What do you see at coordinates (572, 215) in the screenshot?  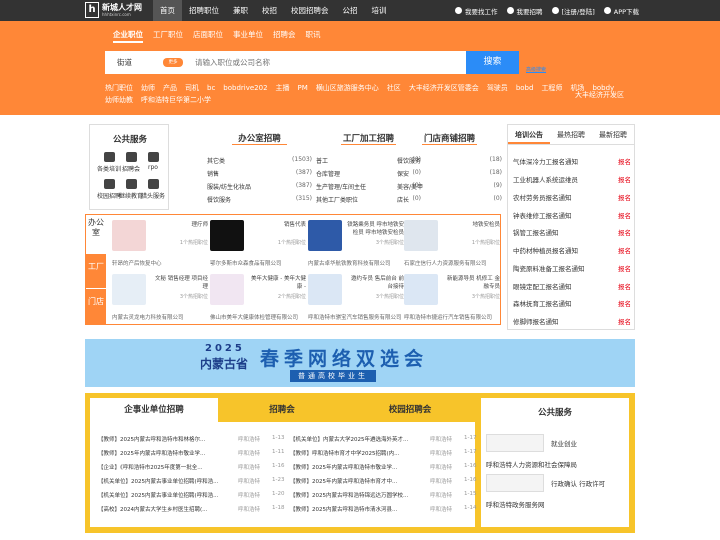 I see `list-item: 钟表维修工报名通知 报名` at bounding box center [572, 215].